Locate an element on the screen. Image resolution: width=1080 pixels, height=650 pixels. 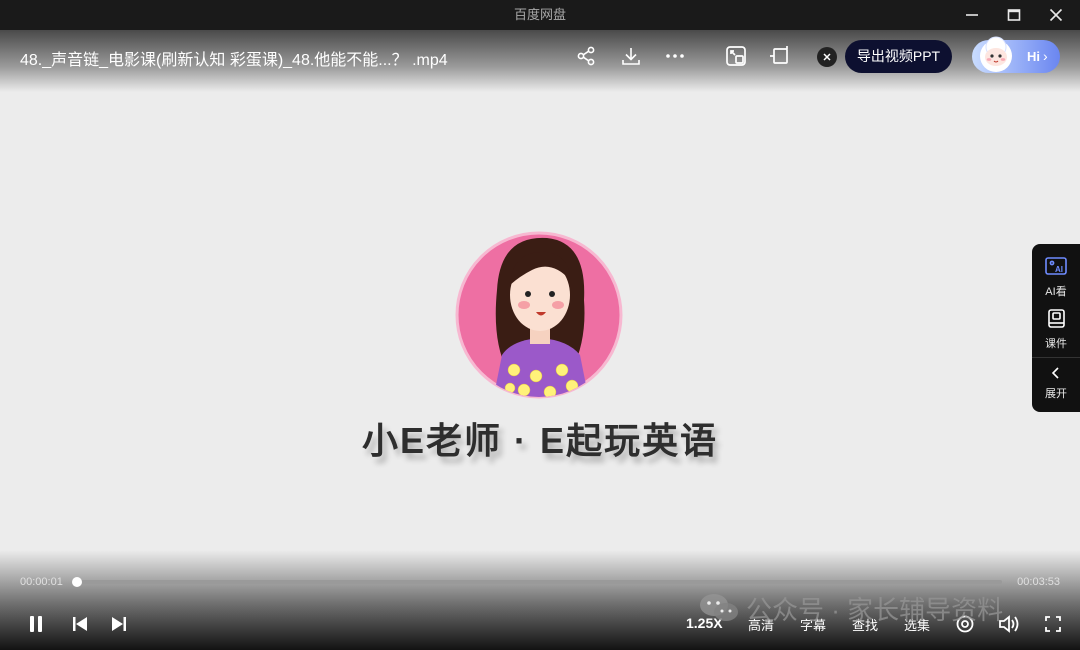
download-icon is located at coordinates (631, 56).